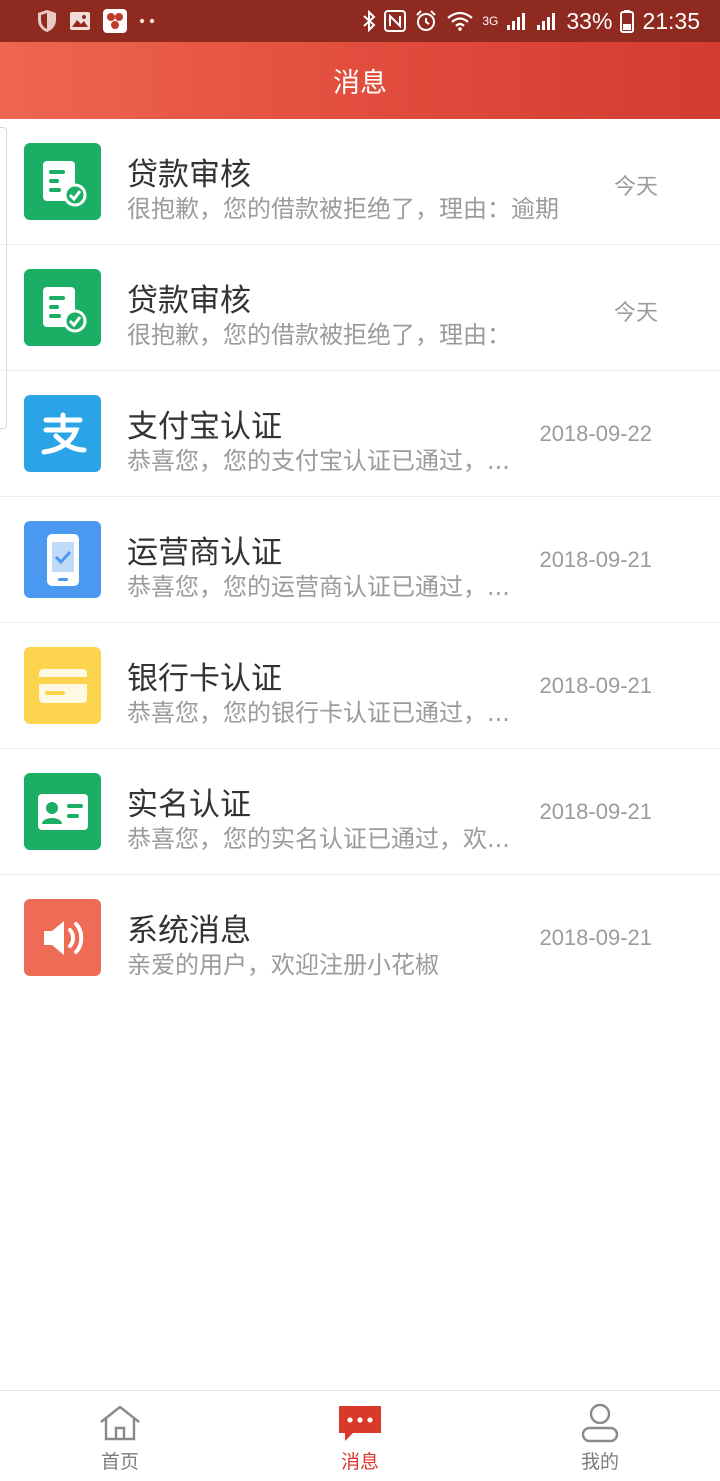  What do you see at coordinates (599, 1462) in the screenshot?
I see `tab-label: 我的` at bounding box center [599, 1462].